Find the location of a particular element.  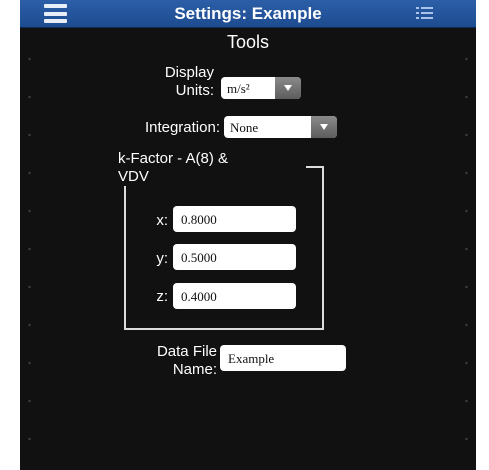

display-units-label-line2: Units: is located at coordinates (194, 90).